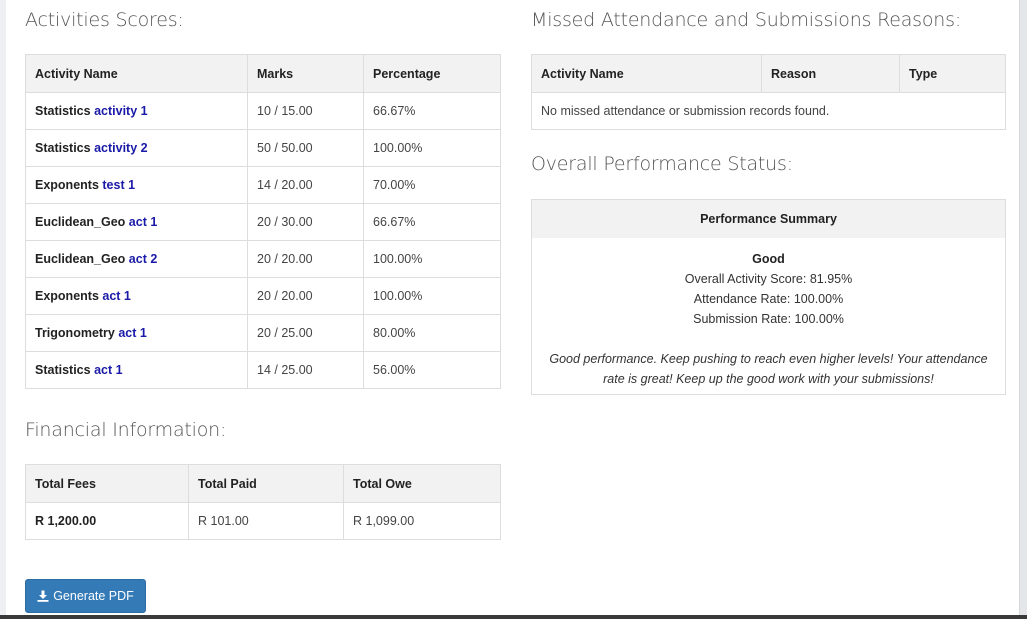  I want to click on activity-name: Statistics activity 2, so click(136, 148).